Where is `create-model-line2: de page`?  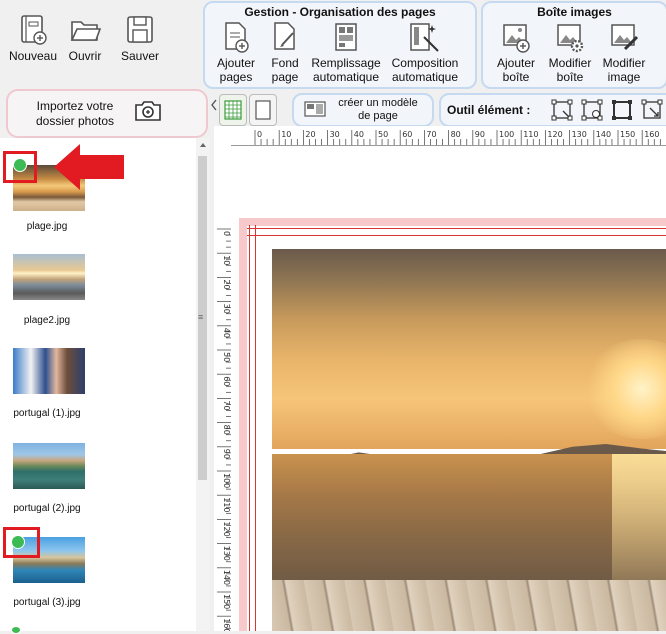 create-model-line2: de page is located at coordinates (378, 116).